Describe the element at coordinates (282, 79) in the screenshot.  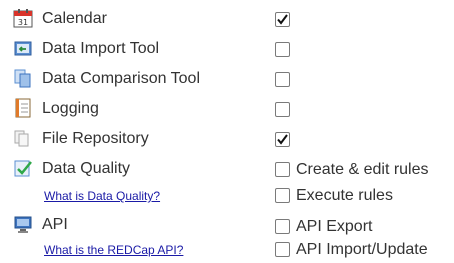
I see `data-comparison-checkbox` at that location.